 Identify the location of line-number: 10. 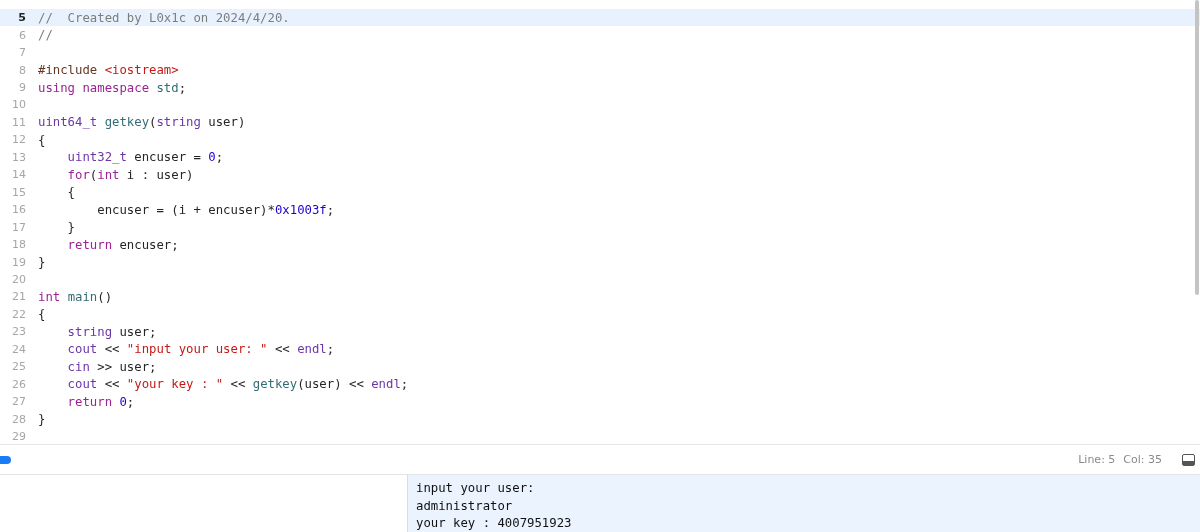
(18, 105).